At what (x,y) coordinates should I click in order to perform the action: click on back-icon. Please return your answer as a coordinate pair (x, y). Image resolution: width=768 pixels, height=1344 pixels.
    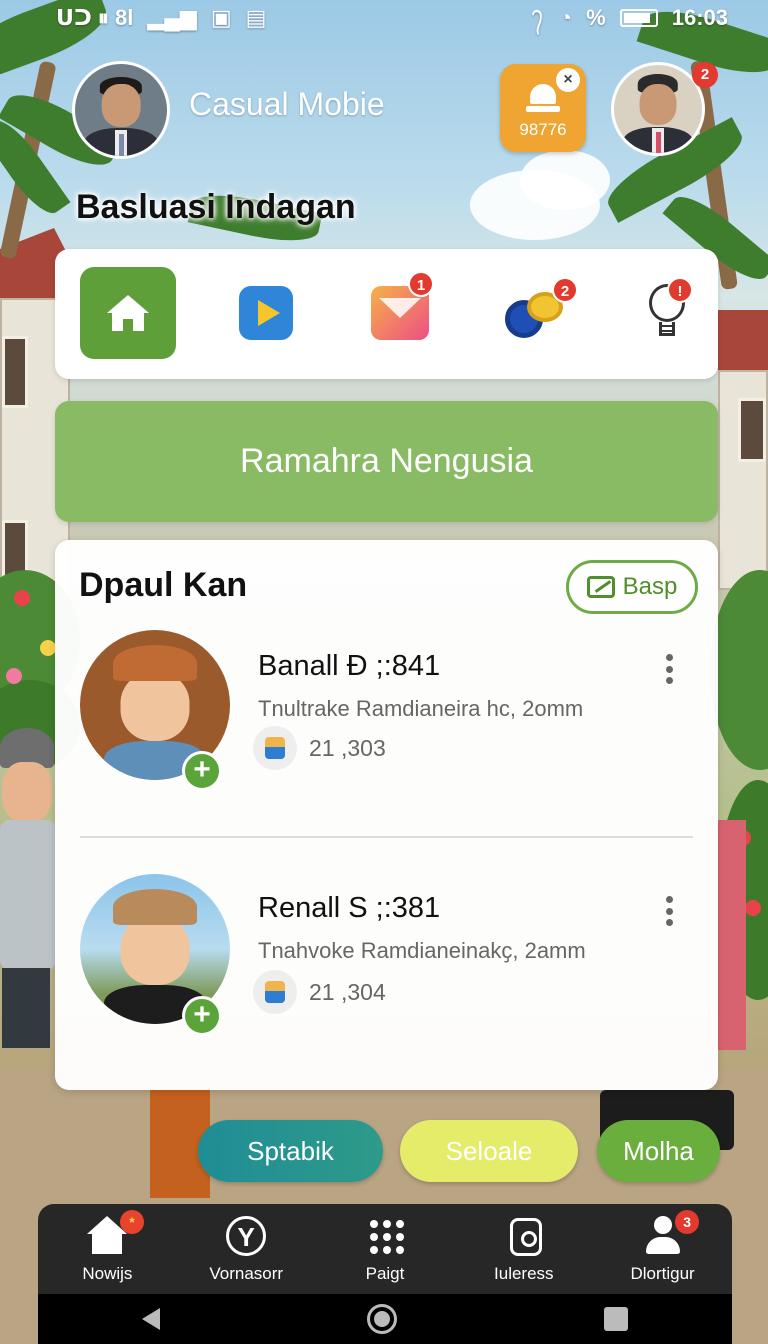
    Looking at the image, I should click on (150, 1319).